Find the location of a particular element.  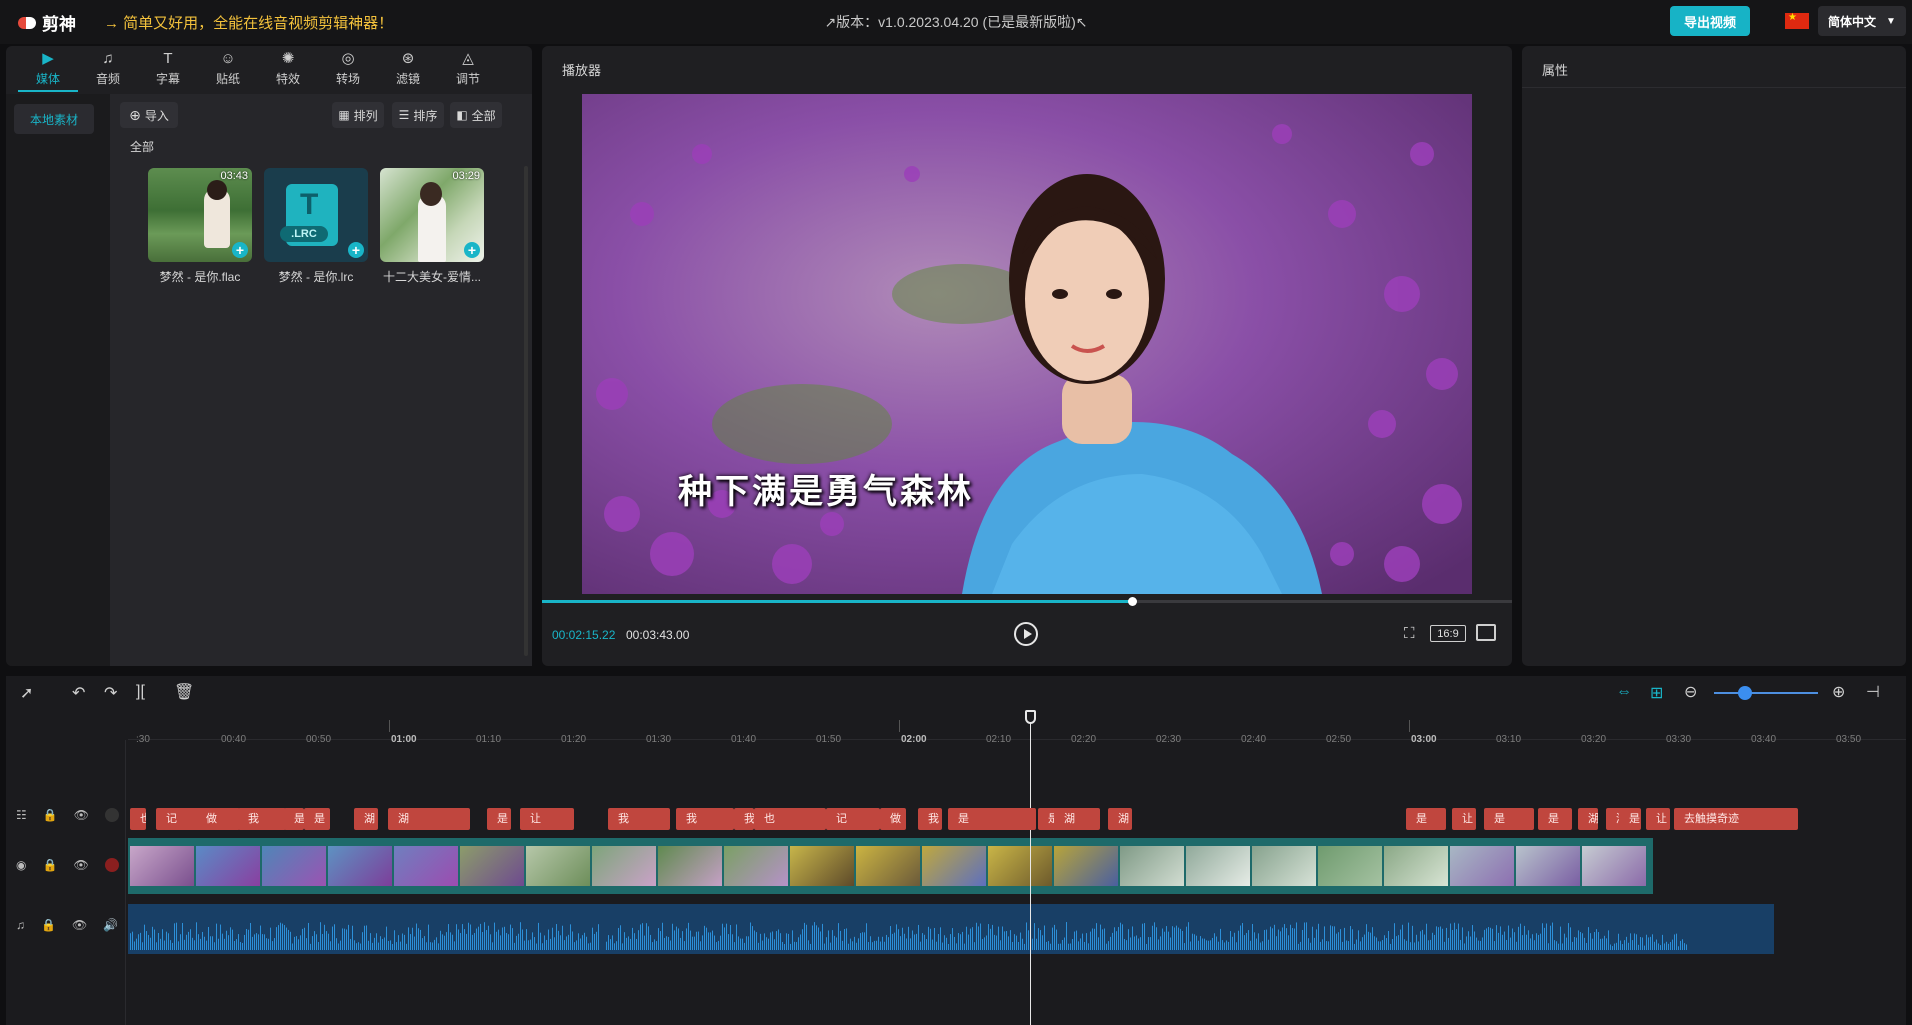

tab-adjust: ◬ 调节 is located at coordinates (468, 69).